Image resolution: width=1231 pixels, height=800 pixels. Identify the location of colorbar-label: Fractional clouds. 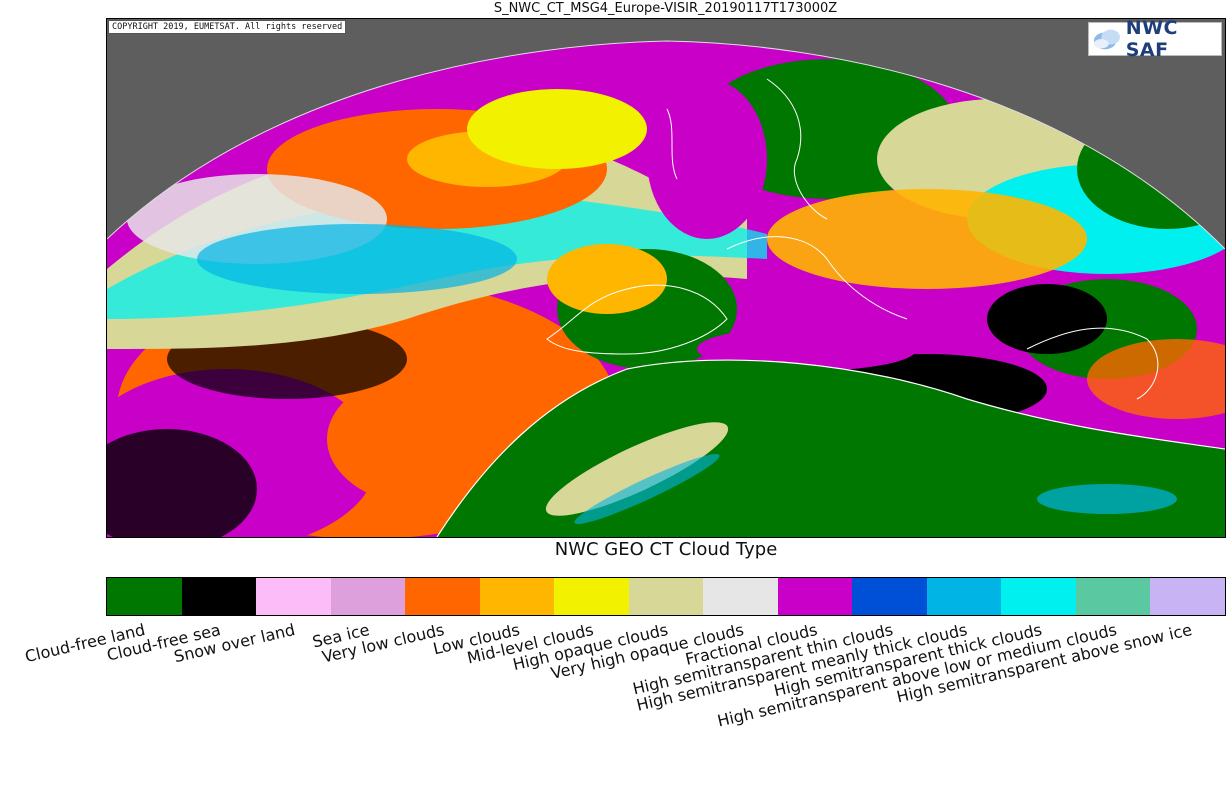
(751, 644).